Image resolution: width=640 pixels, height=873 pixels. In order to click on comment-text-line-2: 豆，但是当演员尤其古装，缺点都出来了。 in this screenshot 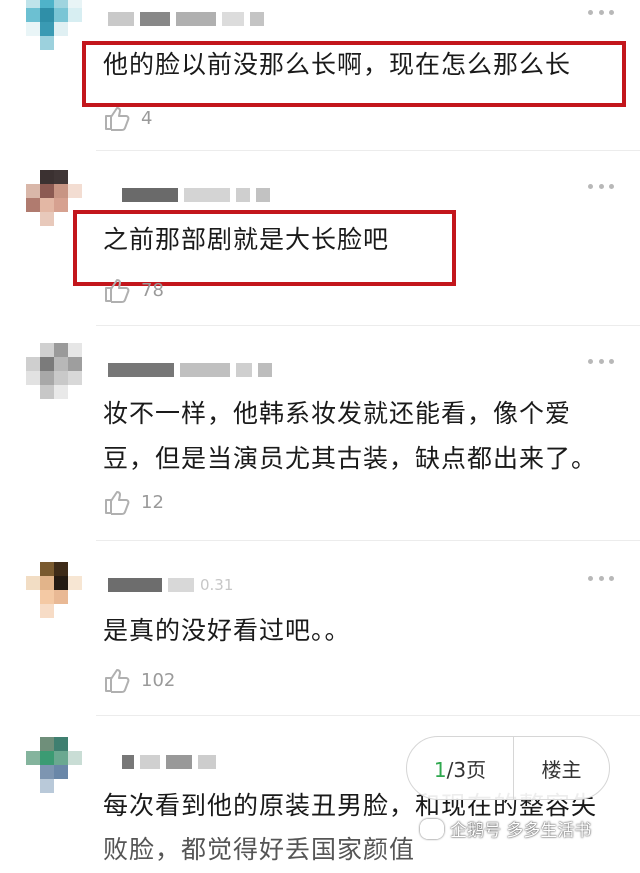, I will do `click(350, 458)`.